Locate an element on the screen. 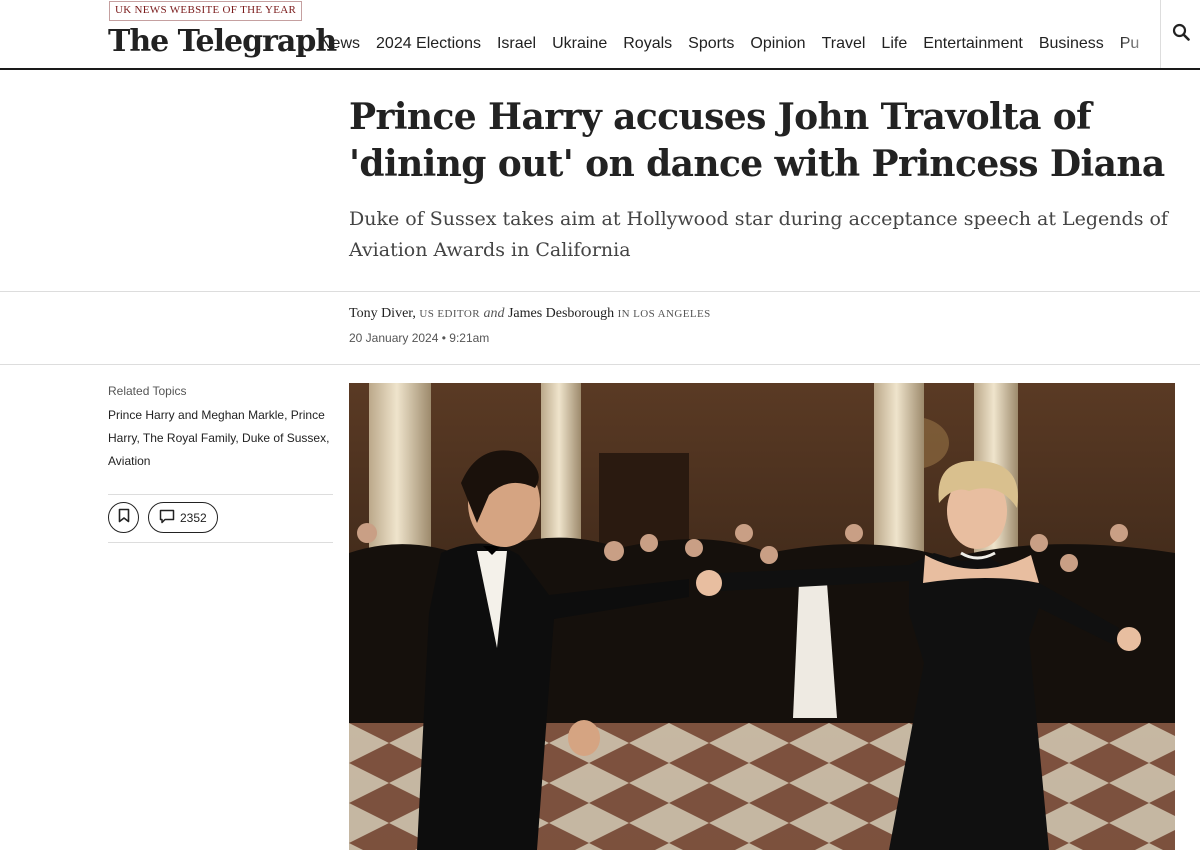 This screenshot has width=1200, height=850. nav-item-travel: Travel is located at coordinates (844, 44).